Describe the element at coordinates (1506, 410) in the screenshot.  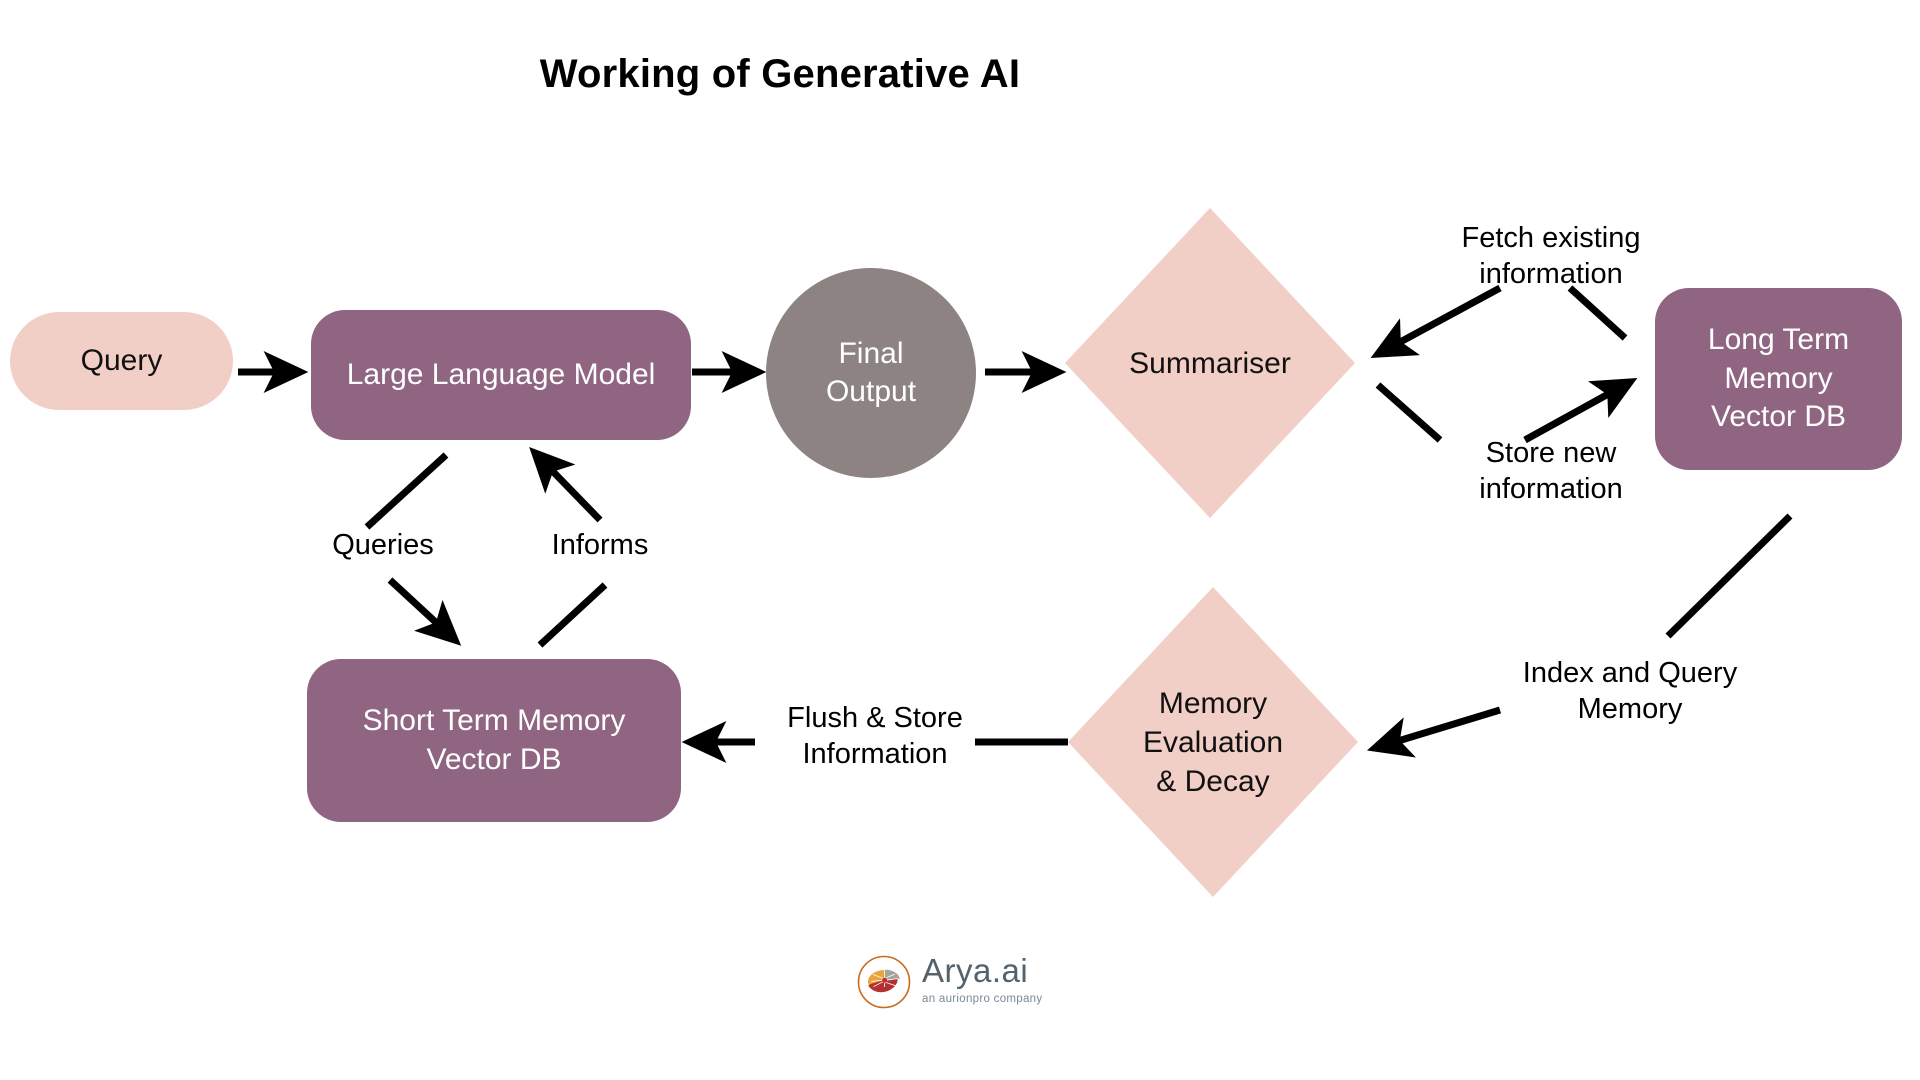
I see `arrow-summariser-to-long-term-memory` at that location.